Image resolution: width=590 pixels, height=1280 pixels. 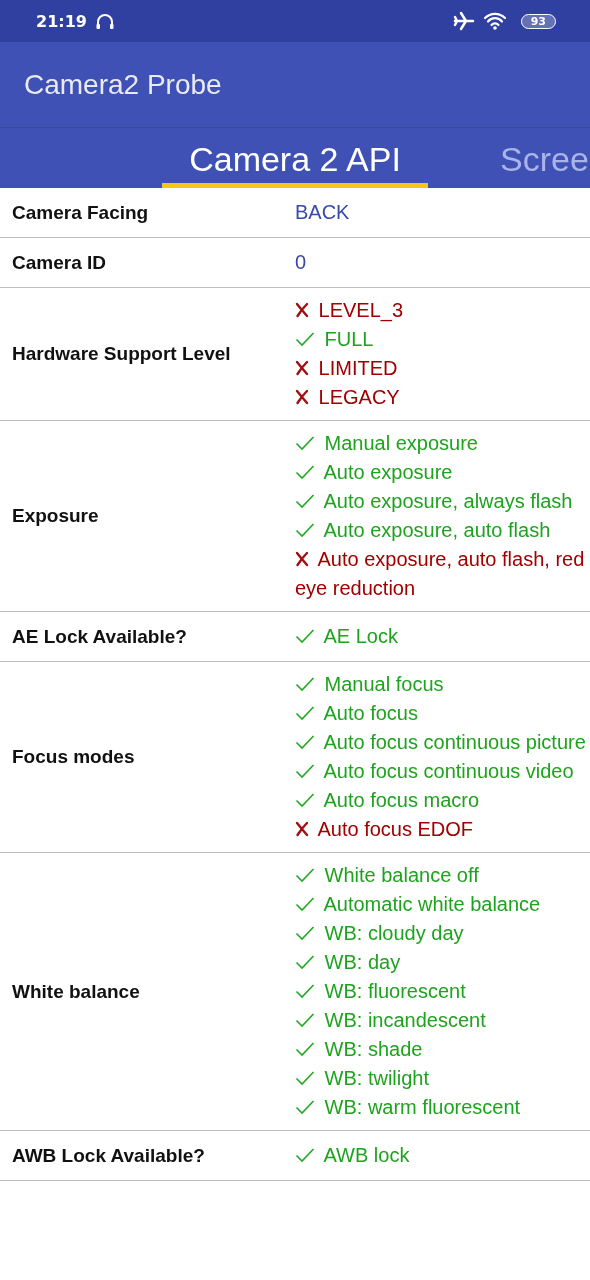 What do you see at coordinates (80, 212) in the screenshot?
I see `property-label: Camera Facing` at bounding box center [80, 212].